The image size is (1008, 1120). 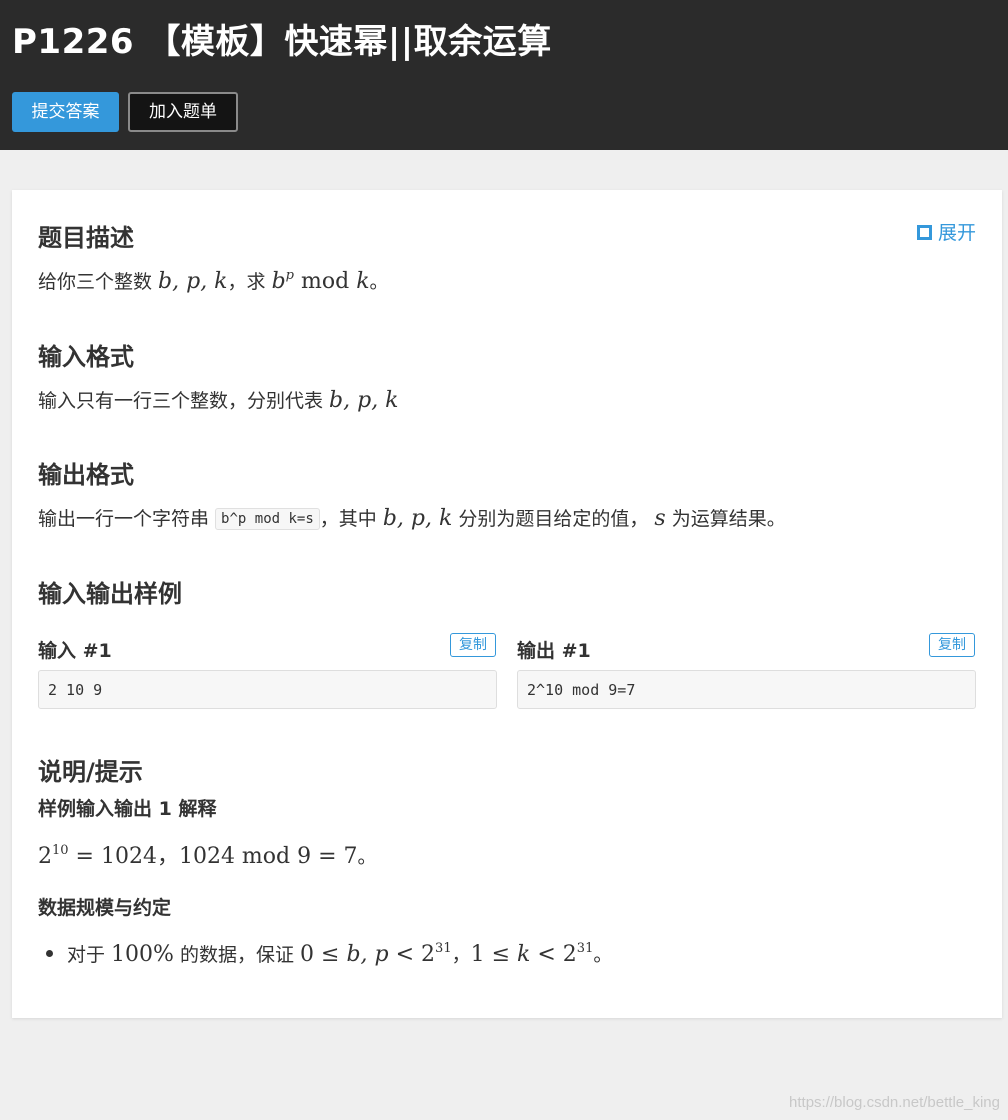 I want to click on description-text: 给你三个整数 b, p, k，求 bp mod k。, so click(x=213, y=280).